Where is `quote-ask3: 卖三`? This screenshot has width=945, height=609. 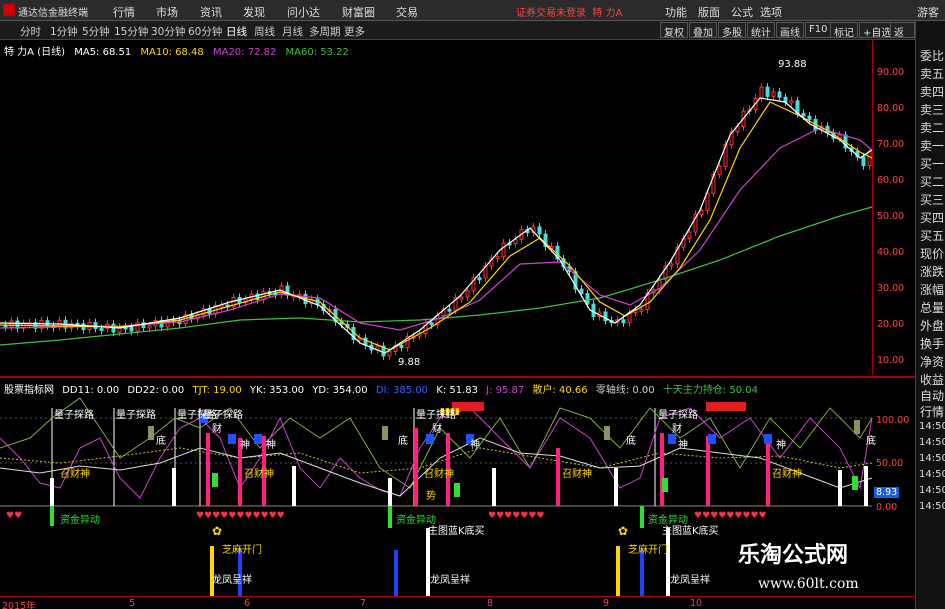 quote-ask3: 卖三 is located at coordinates (932, 109).